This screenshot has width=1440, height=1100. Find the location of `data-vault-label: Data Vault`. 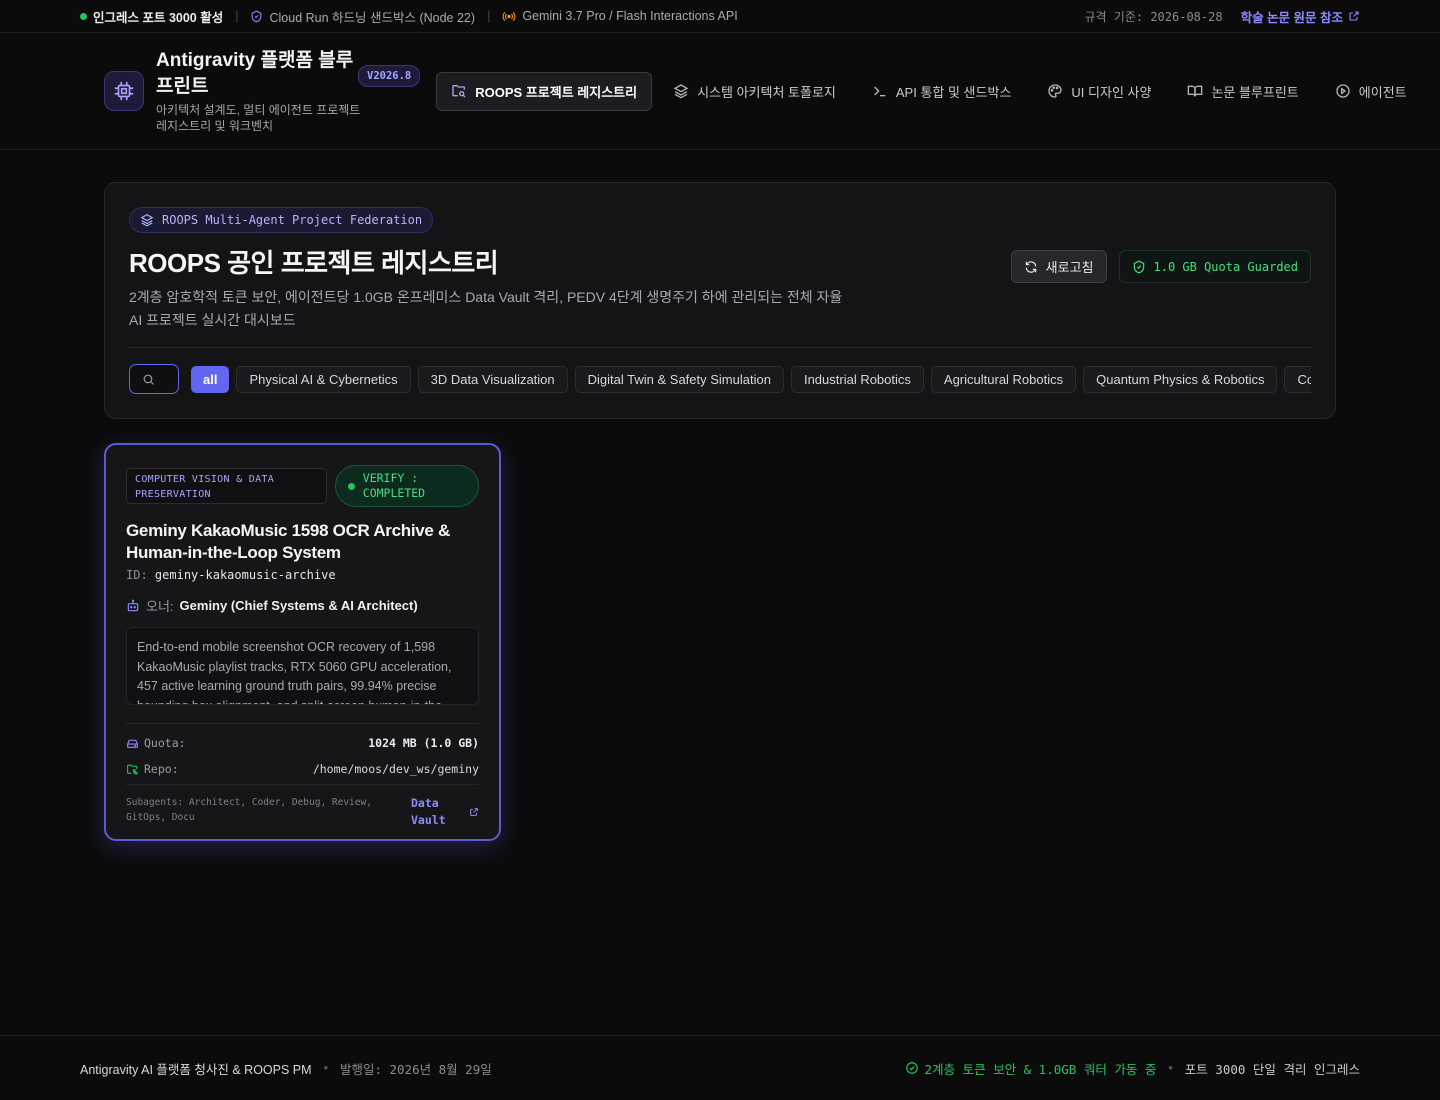

data-vault-label: Data Vault is located at coordinates (428, 811).